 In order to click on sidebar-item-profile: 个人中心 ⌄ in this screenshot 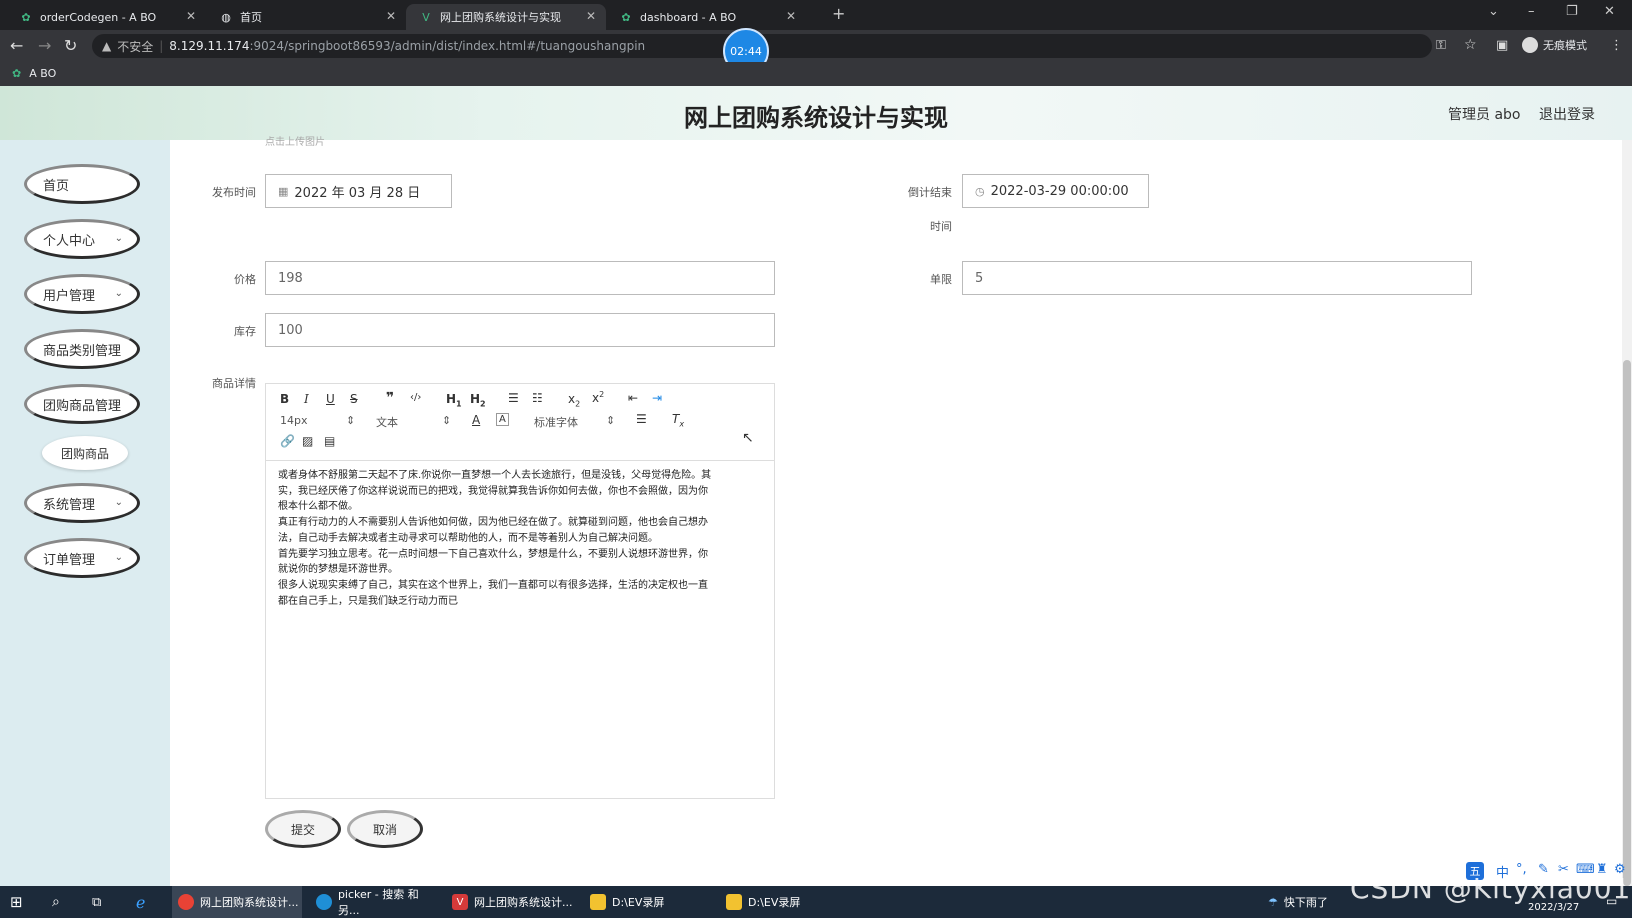, I will do `click(82, 239)`.